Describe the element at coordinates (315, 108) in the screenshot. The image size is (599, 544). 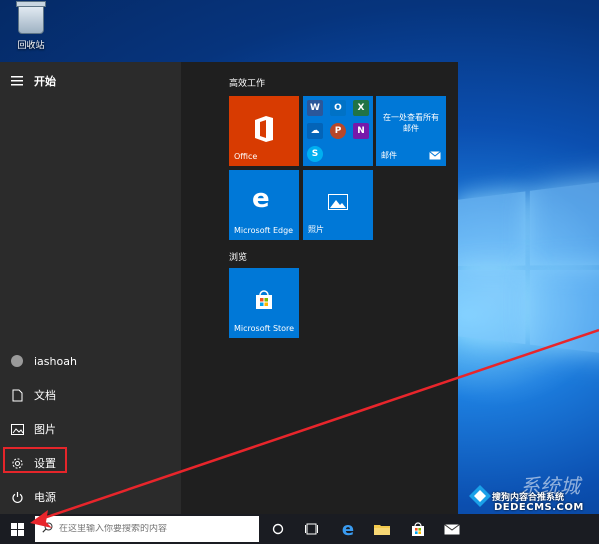
I see `word-icon: W` at that location.